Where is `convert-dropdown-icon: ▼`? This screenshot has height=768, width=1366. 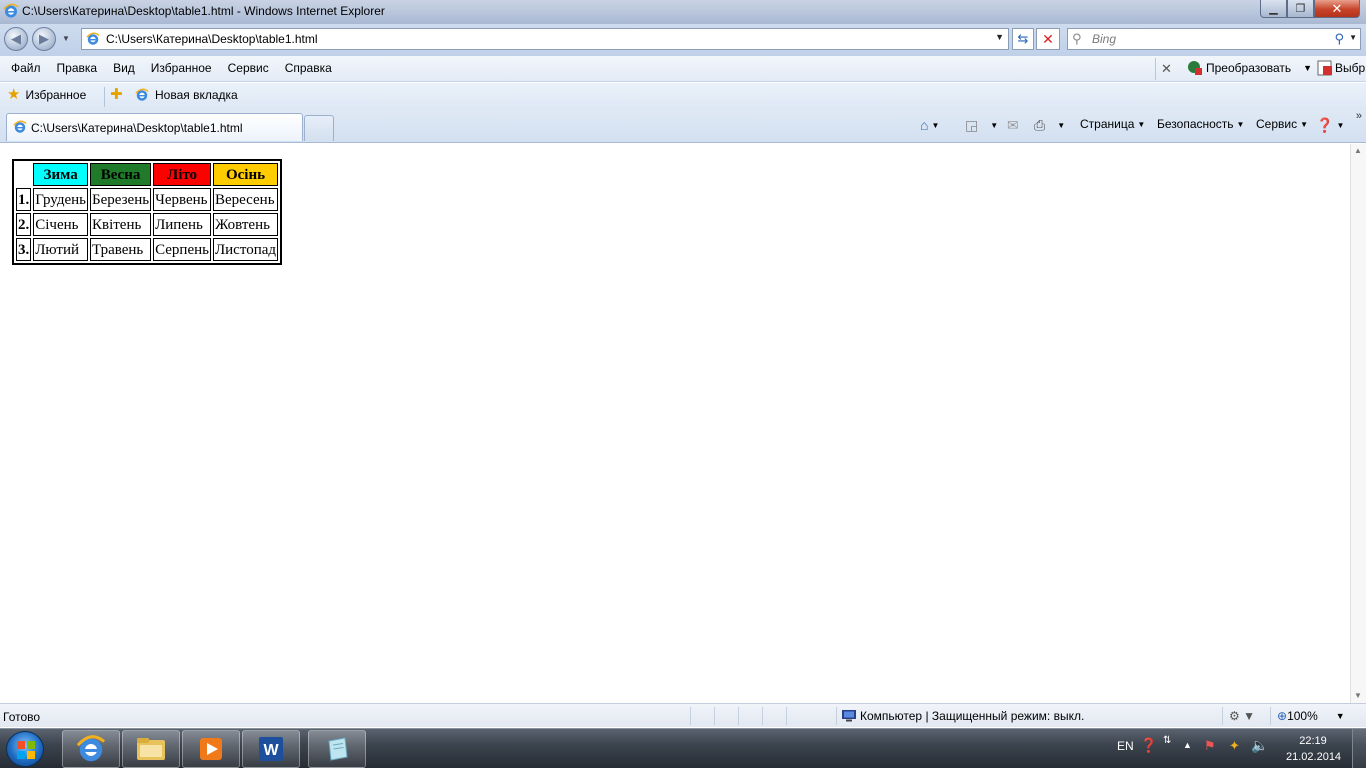 convert-dropdown-icon: ▼ is located at coordinates (1307, 68).